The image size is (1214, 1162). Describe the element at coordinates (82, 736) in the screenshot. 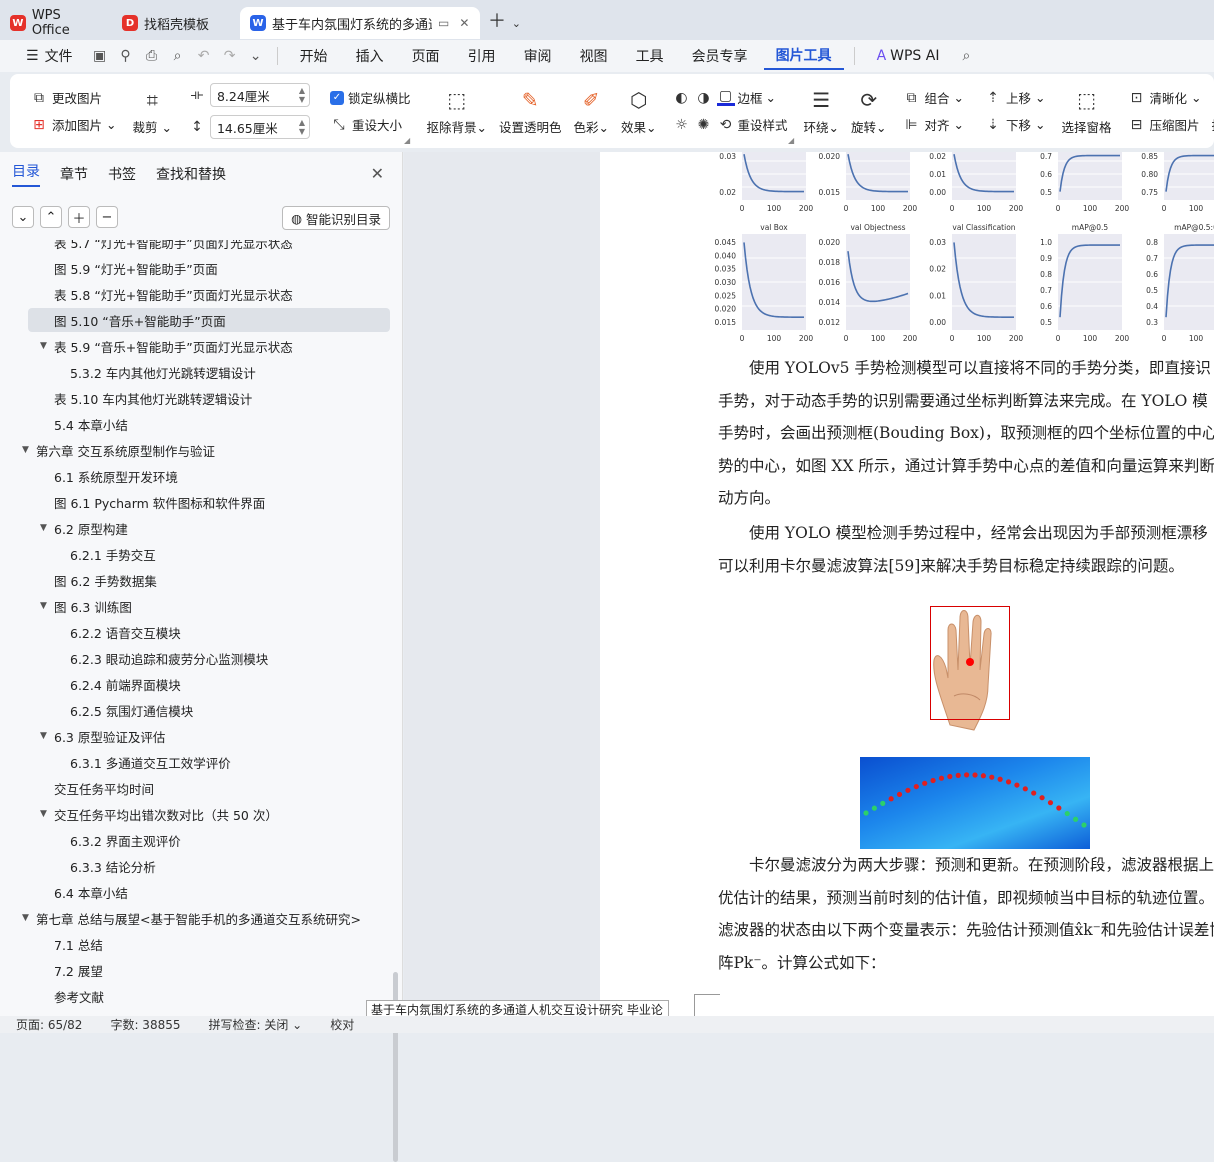

I see `toc-item: ▼ 6.3 原型验证及评估` at that location.